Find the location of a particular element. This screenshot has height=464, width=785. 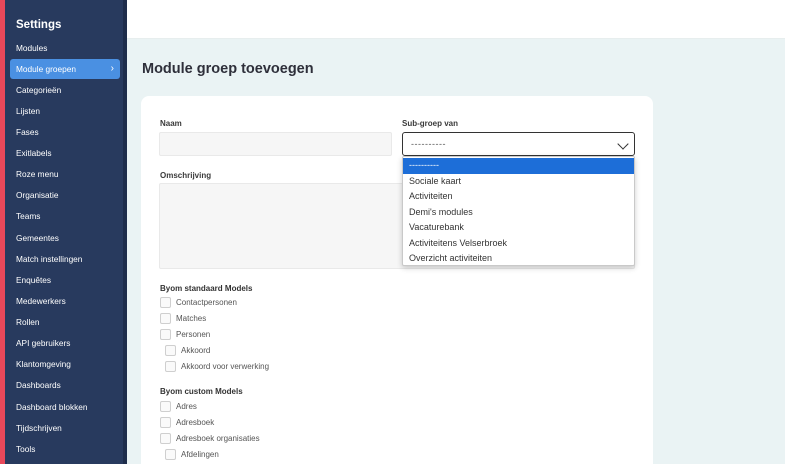

sidebar-item-label: Exitlabels is located at coordinates (34, 153).